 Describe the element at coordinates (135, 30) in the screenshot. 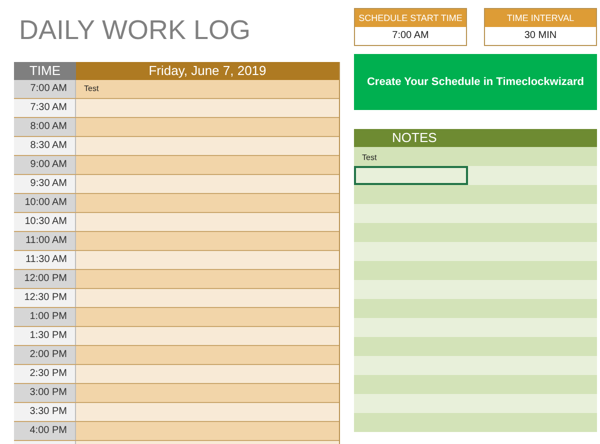

I see `page-title: DAILY WORK LOG` at that location.